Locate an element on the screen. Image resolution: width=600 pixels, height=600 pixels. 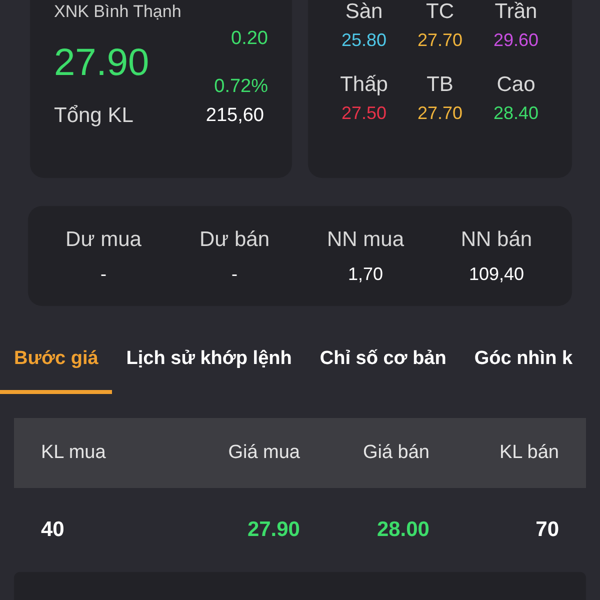
order-label: Dư mua is located at coordinates (104, 240).